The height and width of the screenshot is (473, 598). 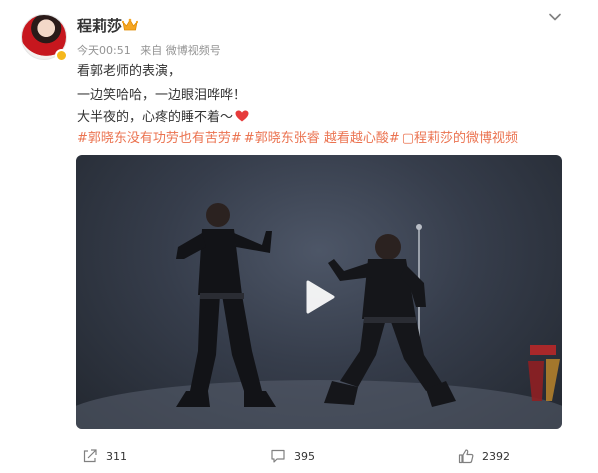 What do you see at coordinates (129, 71) in the screenshot?
I see `post-text-line: 看郭老师的表演，` at bounding box center [129, 71].